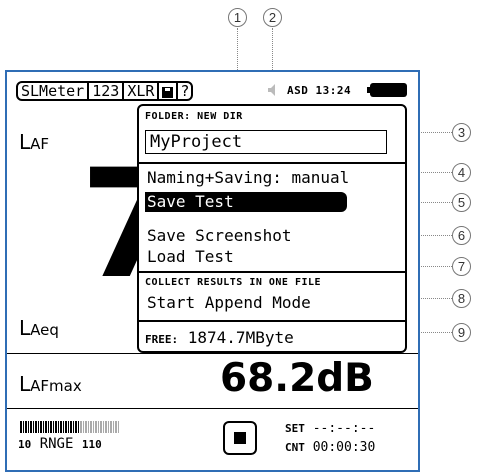  I want to click on range-indicator: 10 RNGE 110, so click(60, 444).